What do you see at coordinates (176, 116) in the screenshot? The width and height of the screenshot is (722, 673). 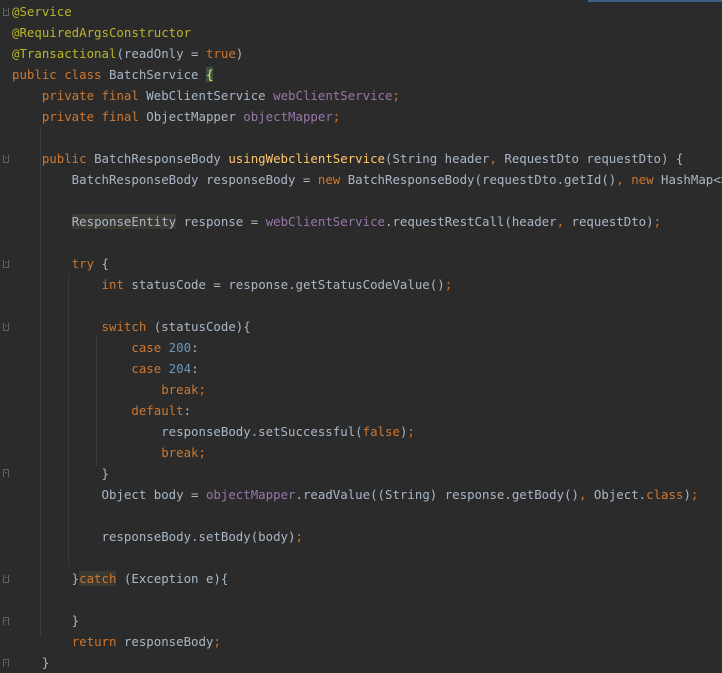 I see `code-line-6: private final ObjectMapper objectMapper;` at bounding box center [176, 116].